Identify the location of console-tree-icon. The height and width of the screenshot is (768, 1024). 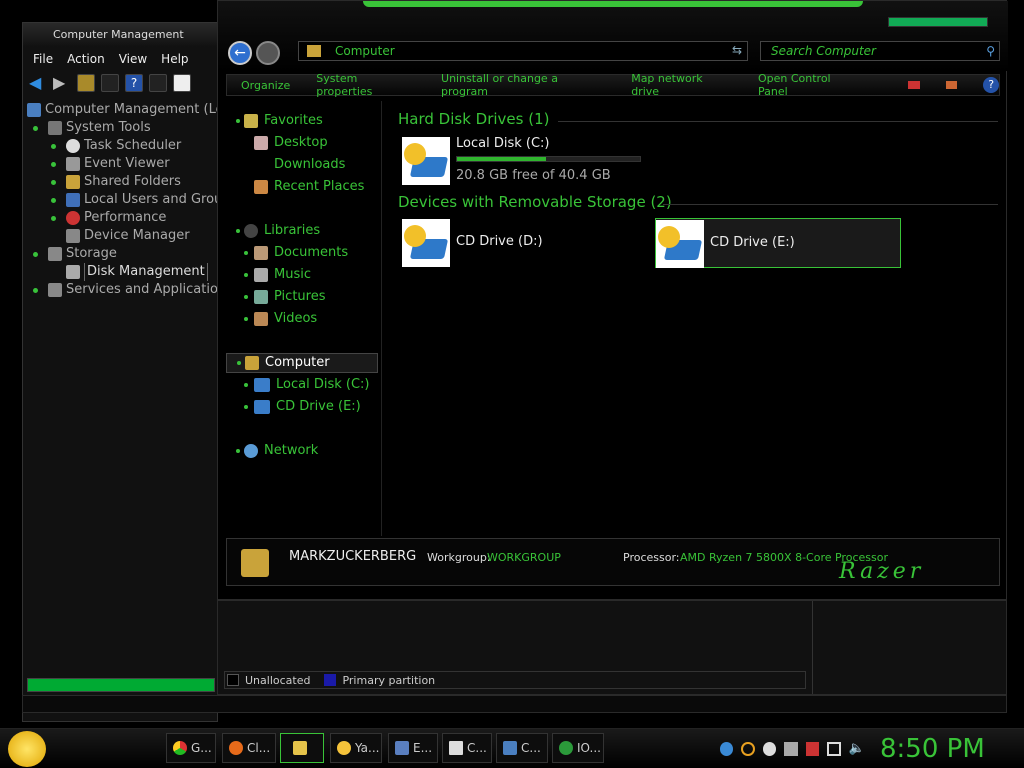
(110, 83).